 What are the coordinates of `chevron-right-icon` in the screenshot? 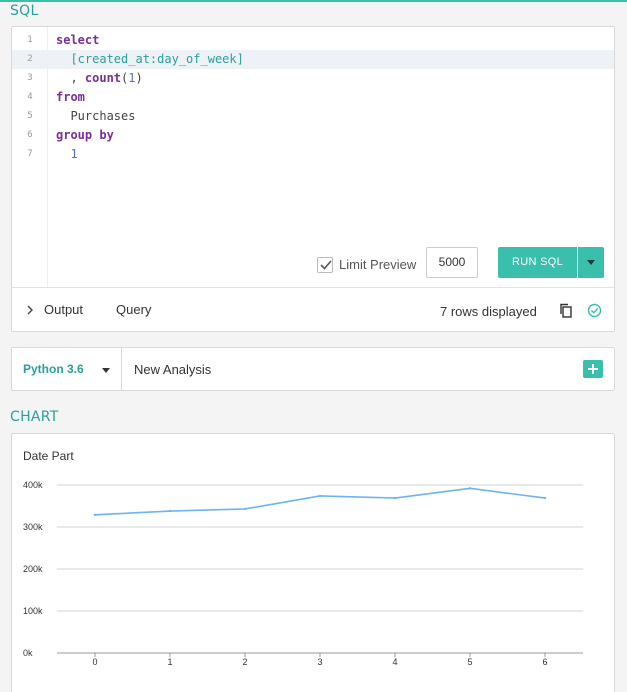 It's located at (30, 311).